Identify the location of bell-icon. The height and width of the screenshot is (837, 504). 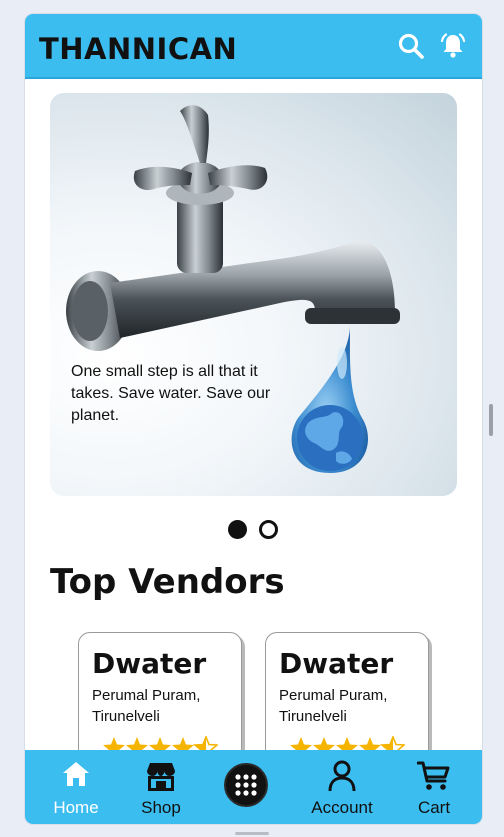
(453, 46).